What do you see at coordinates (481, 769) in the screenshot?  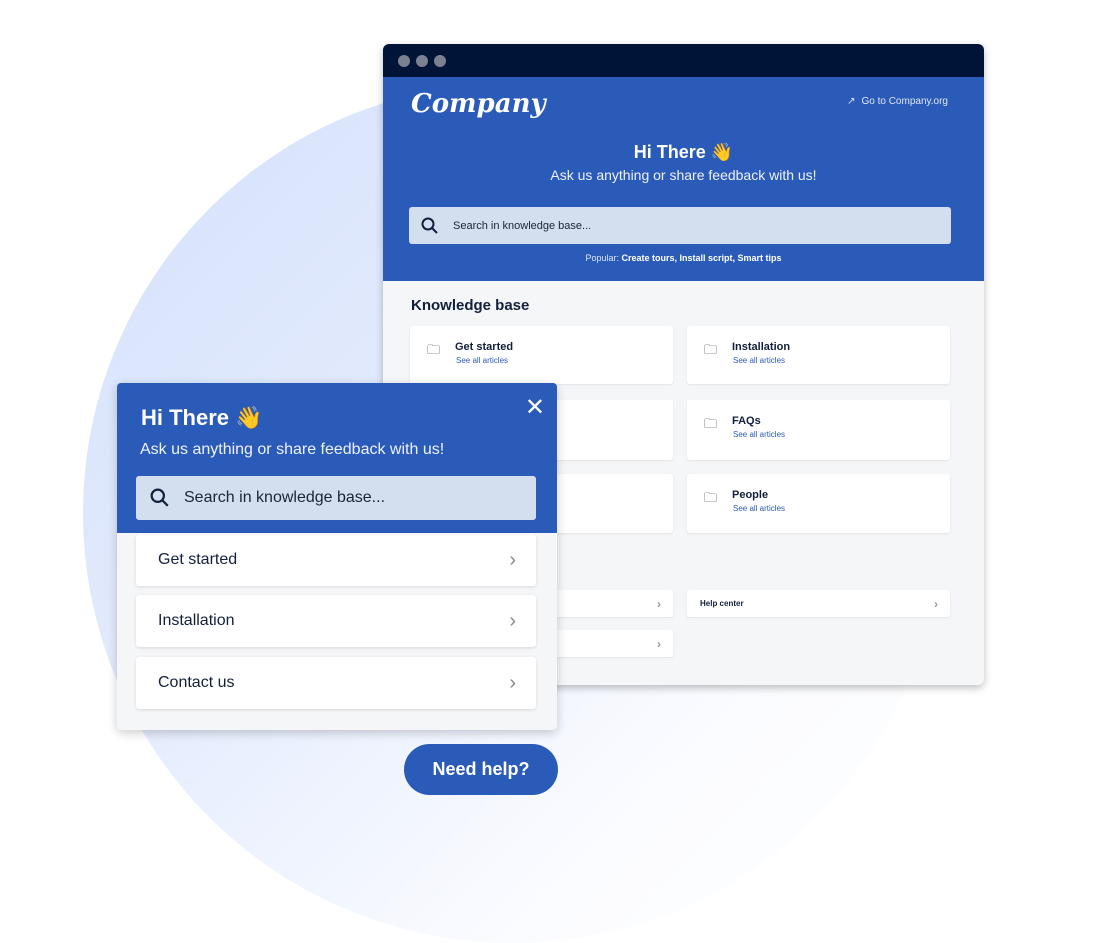 I see `need-help-button: Need help?` at bounding box center [481, 769].